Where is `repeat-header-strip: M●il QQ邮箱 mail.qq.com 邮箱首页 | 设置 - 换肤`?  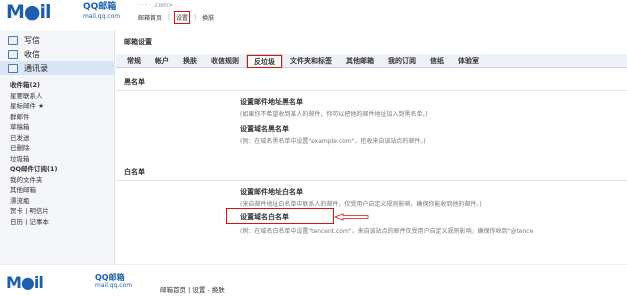
repeat-header-strip: M●il QQ邮箱 mail.qq.com 邮箱首页 | 设置 - 换肤 is located at coordinates (313, 280).